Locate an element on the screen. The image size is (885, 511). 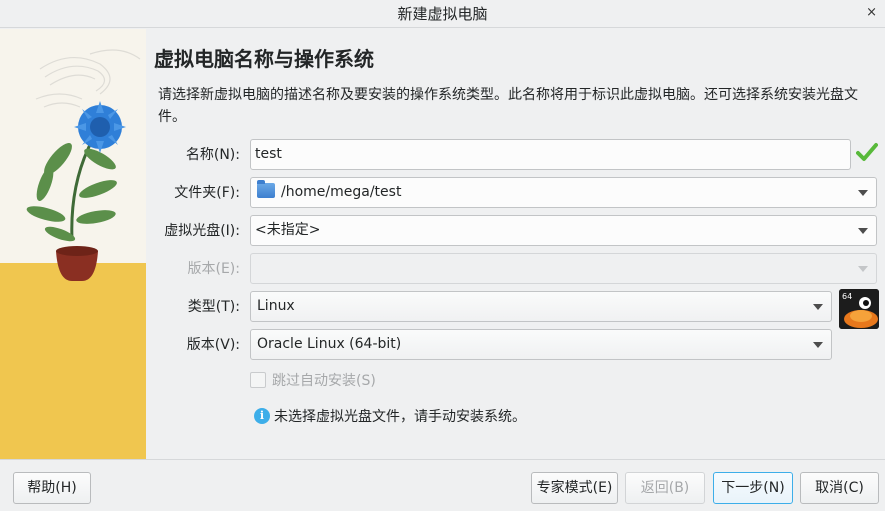
iso-label: 虚拟光盘(I): is located at coordinates (202, 231).